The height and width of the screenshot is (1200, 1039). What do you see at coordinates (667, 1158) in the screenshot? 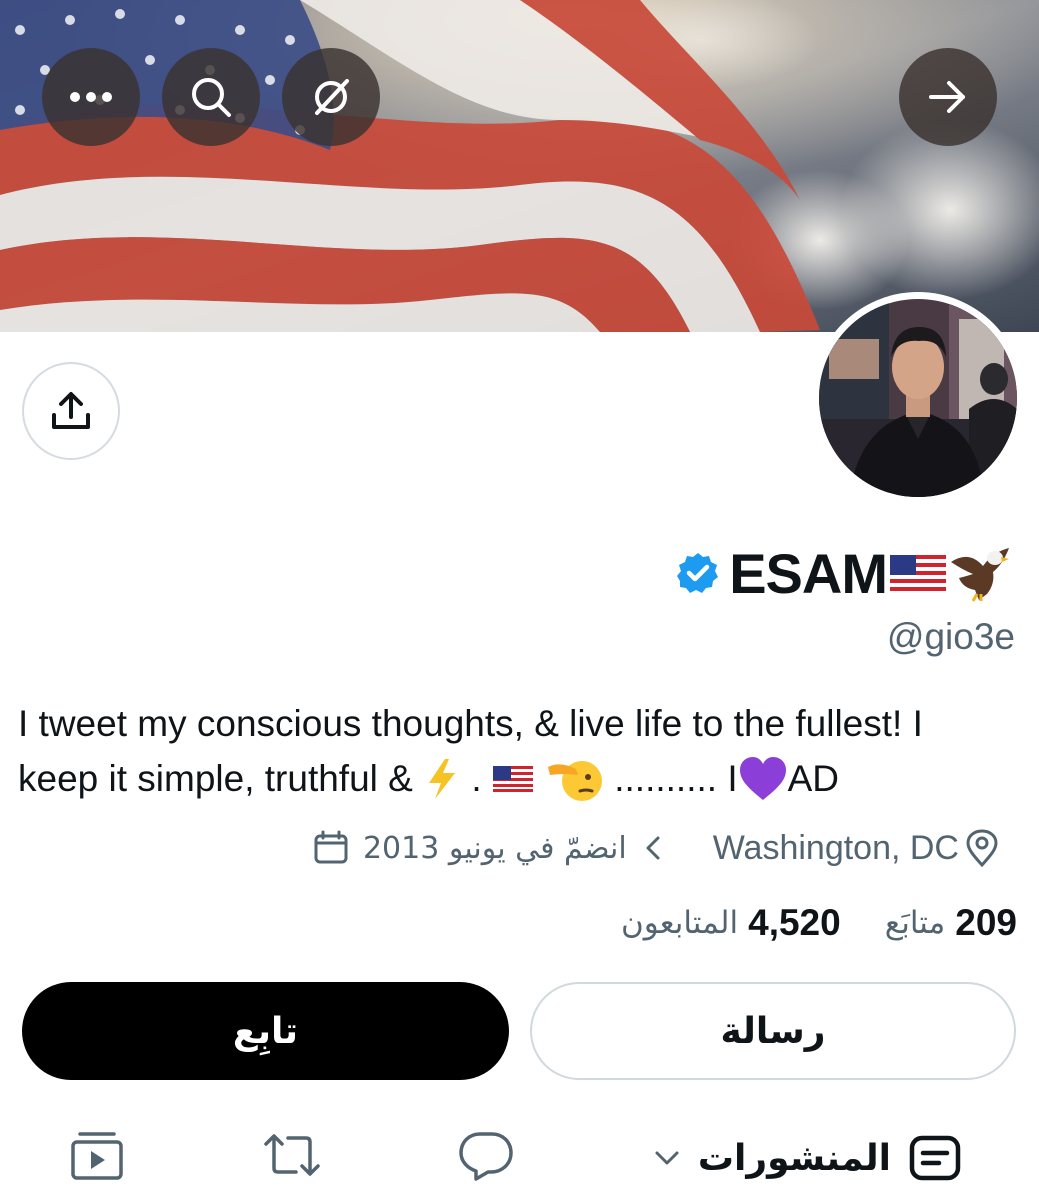
I see `chevron-down-icon` at bounding box center [667, 1158].